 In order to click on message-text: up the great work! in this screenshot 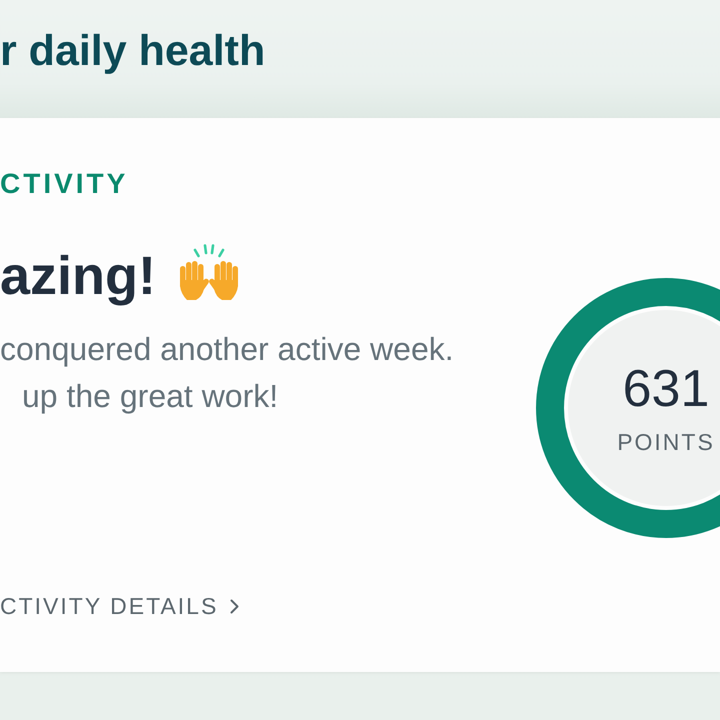, I will do `click(150, 396)`.